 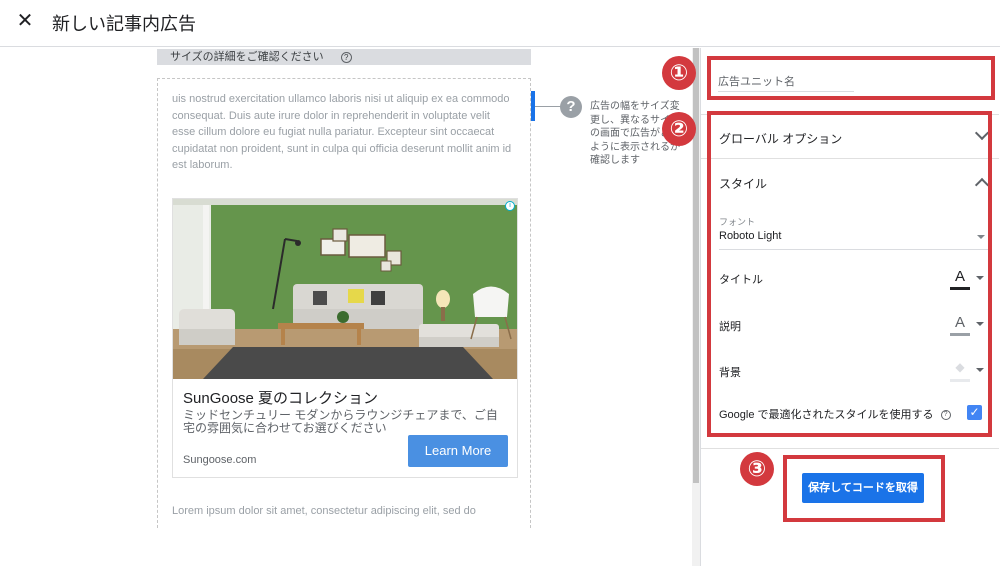 What do you see at coordinates (679, 129) in the screenshot?
I see `annotation-number-2: ②` at bounding box center [679, 129].